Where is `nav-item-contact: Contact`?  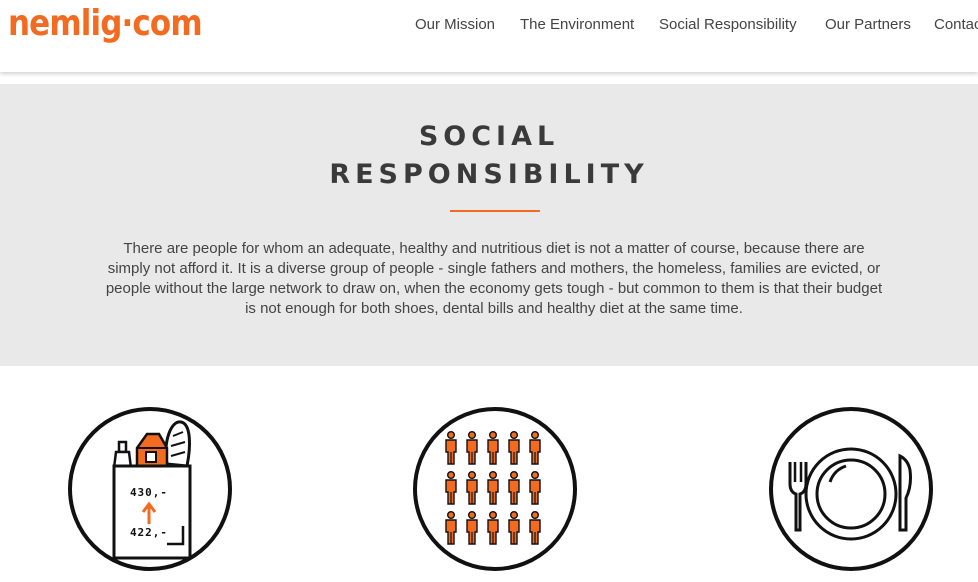 nav-item-contact: Contact is located at coordinates (956, 25).